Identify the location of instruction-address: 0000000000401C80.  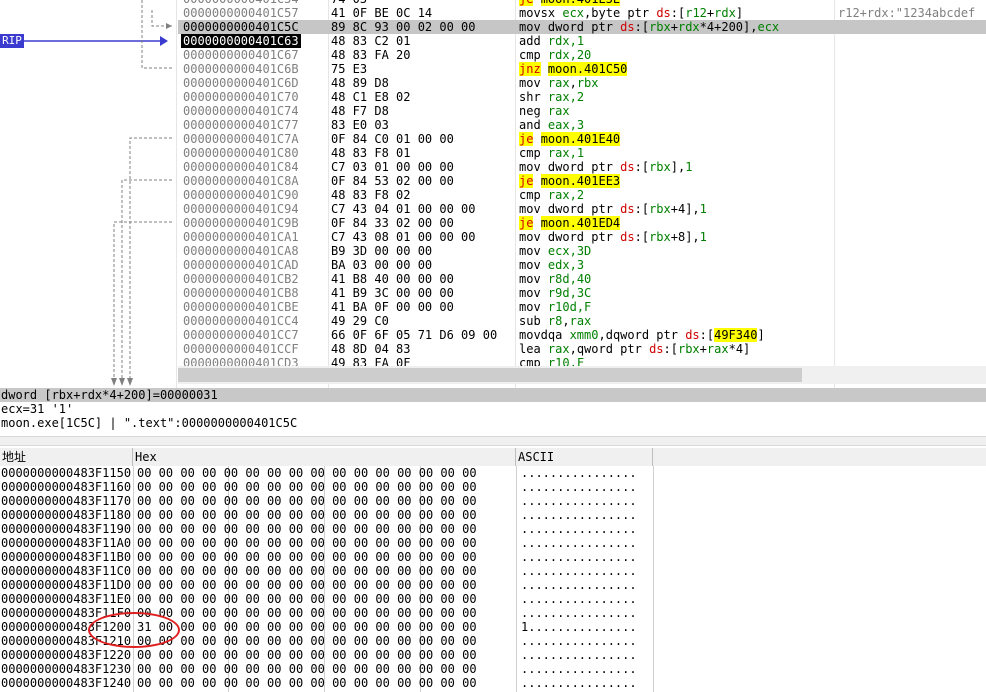
(241, 153).